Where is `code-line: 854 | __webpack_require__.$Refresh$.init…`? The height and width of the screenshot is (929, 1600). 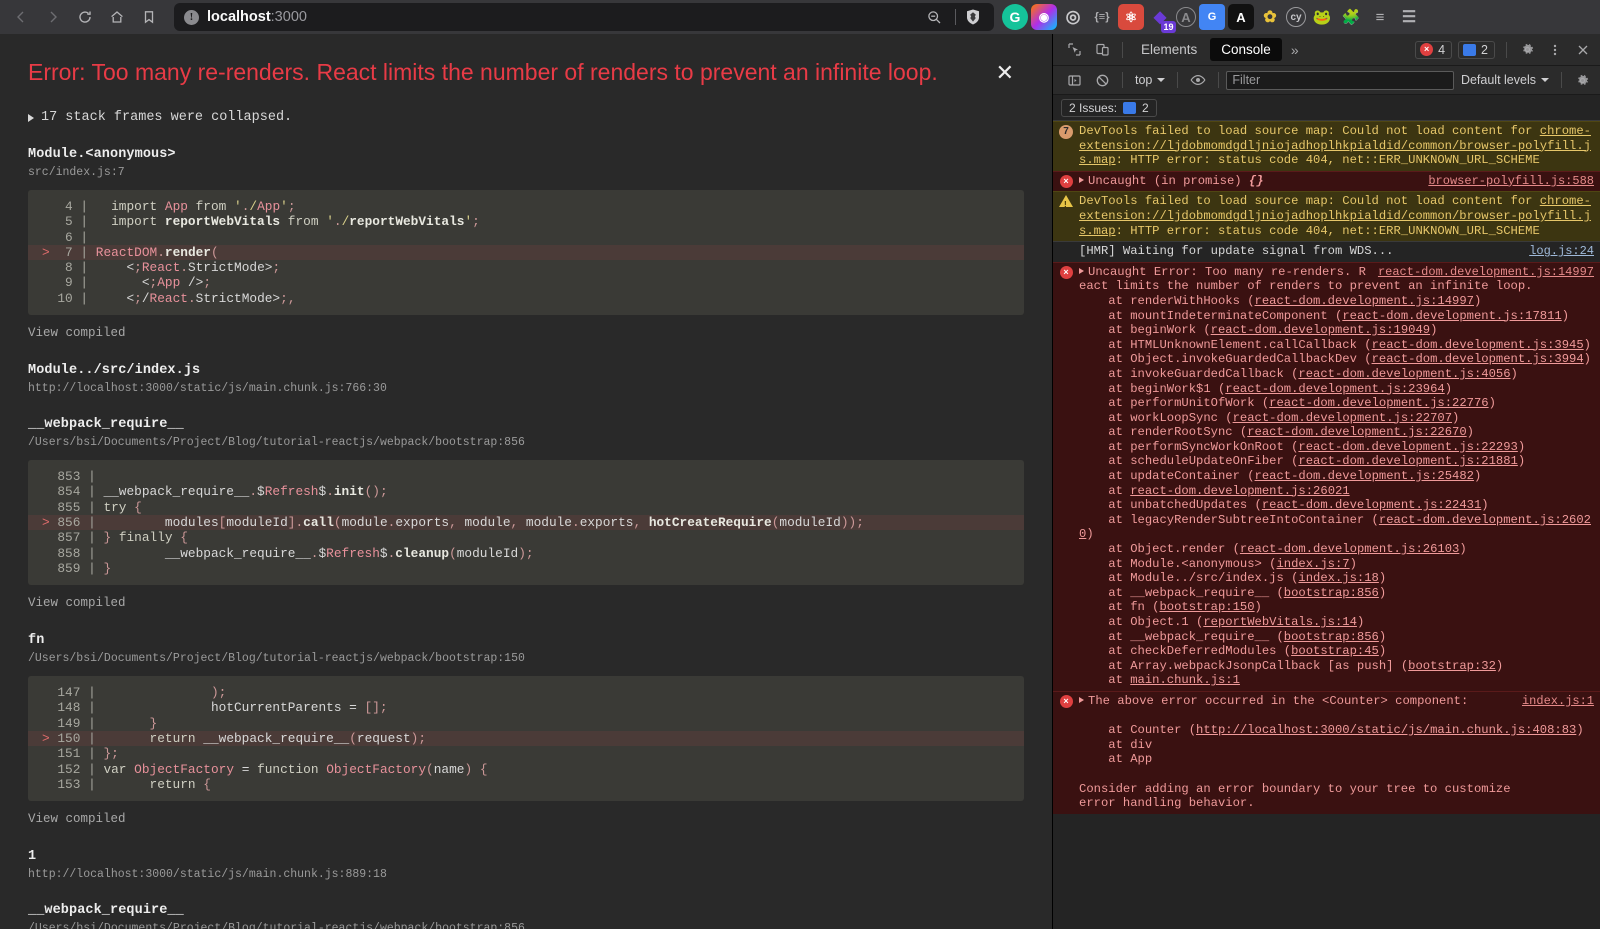
code-line: 854 | __webpack_require__.$Refresh$.init… is located at coordinates (222, 492).